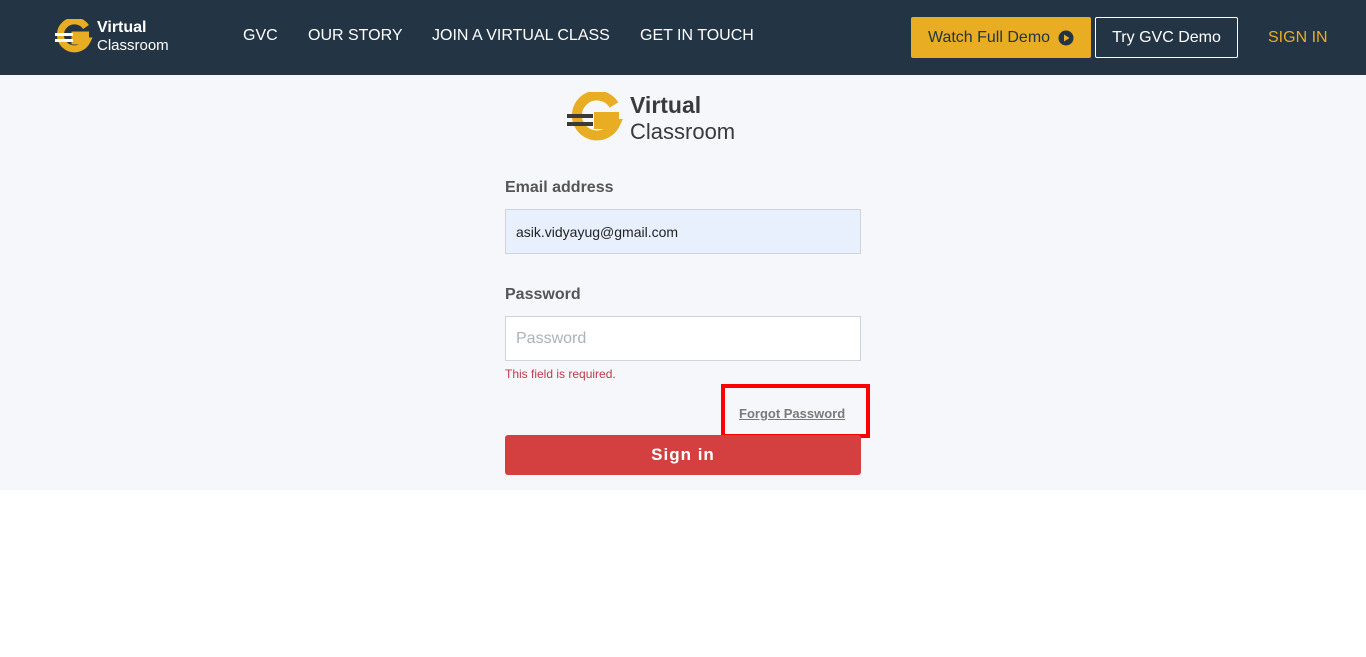 The width and height of the screenshot is (1366, 657). Describe the element at coordinates (1066, 37) in the screenshot. I see `play-circle-icon` at that location.